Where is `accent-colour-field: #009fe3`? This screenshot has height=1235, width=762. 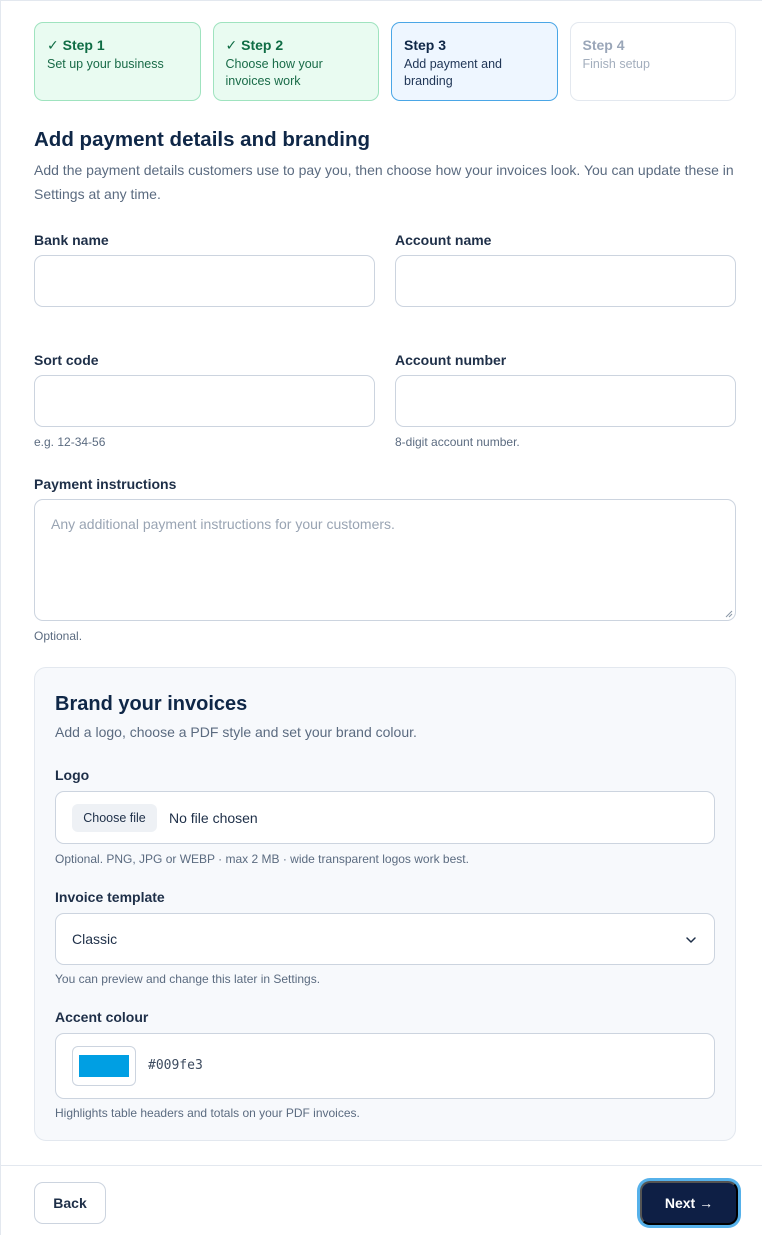
accent-colour-field: #009fe3 is located at coordinates (385, 1066).